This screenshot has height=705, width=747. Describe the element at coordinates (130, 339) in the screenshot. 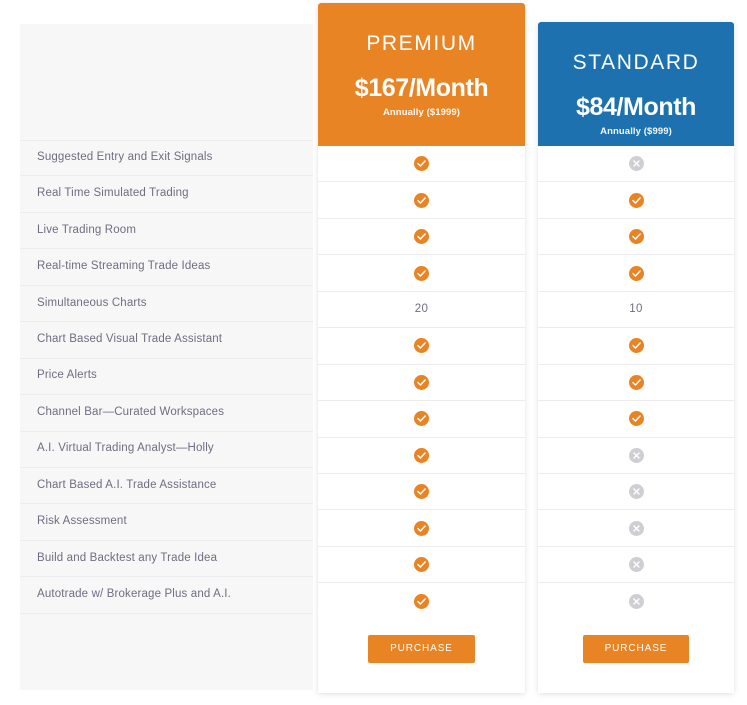

I see `feature-label: Chart Based Visual Trade Assistant` at that location.